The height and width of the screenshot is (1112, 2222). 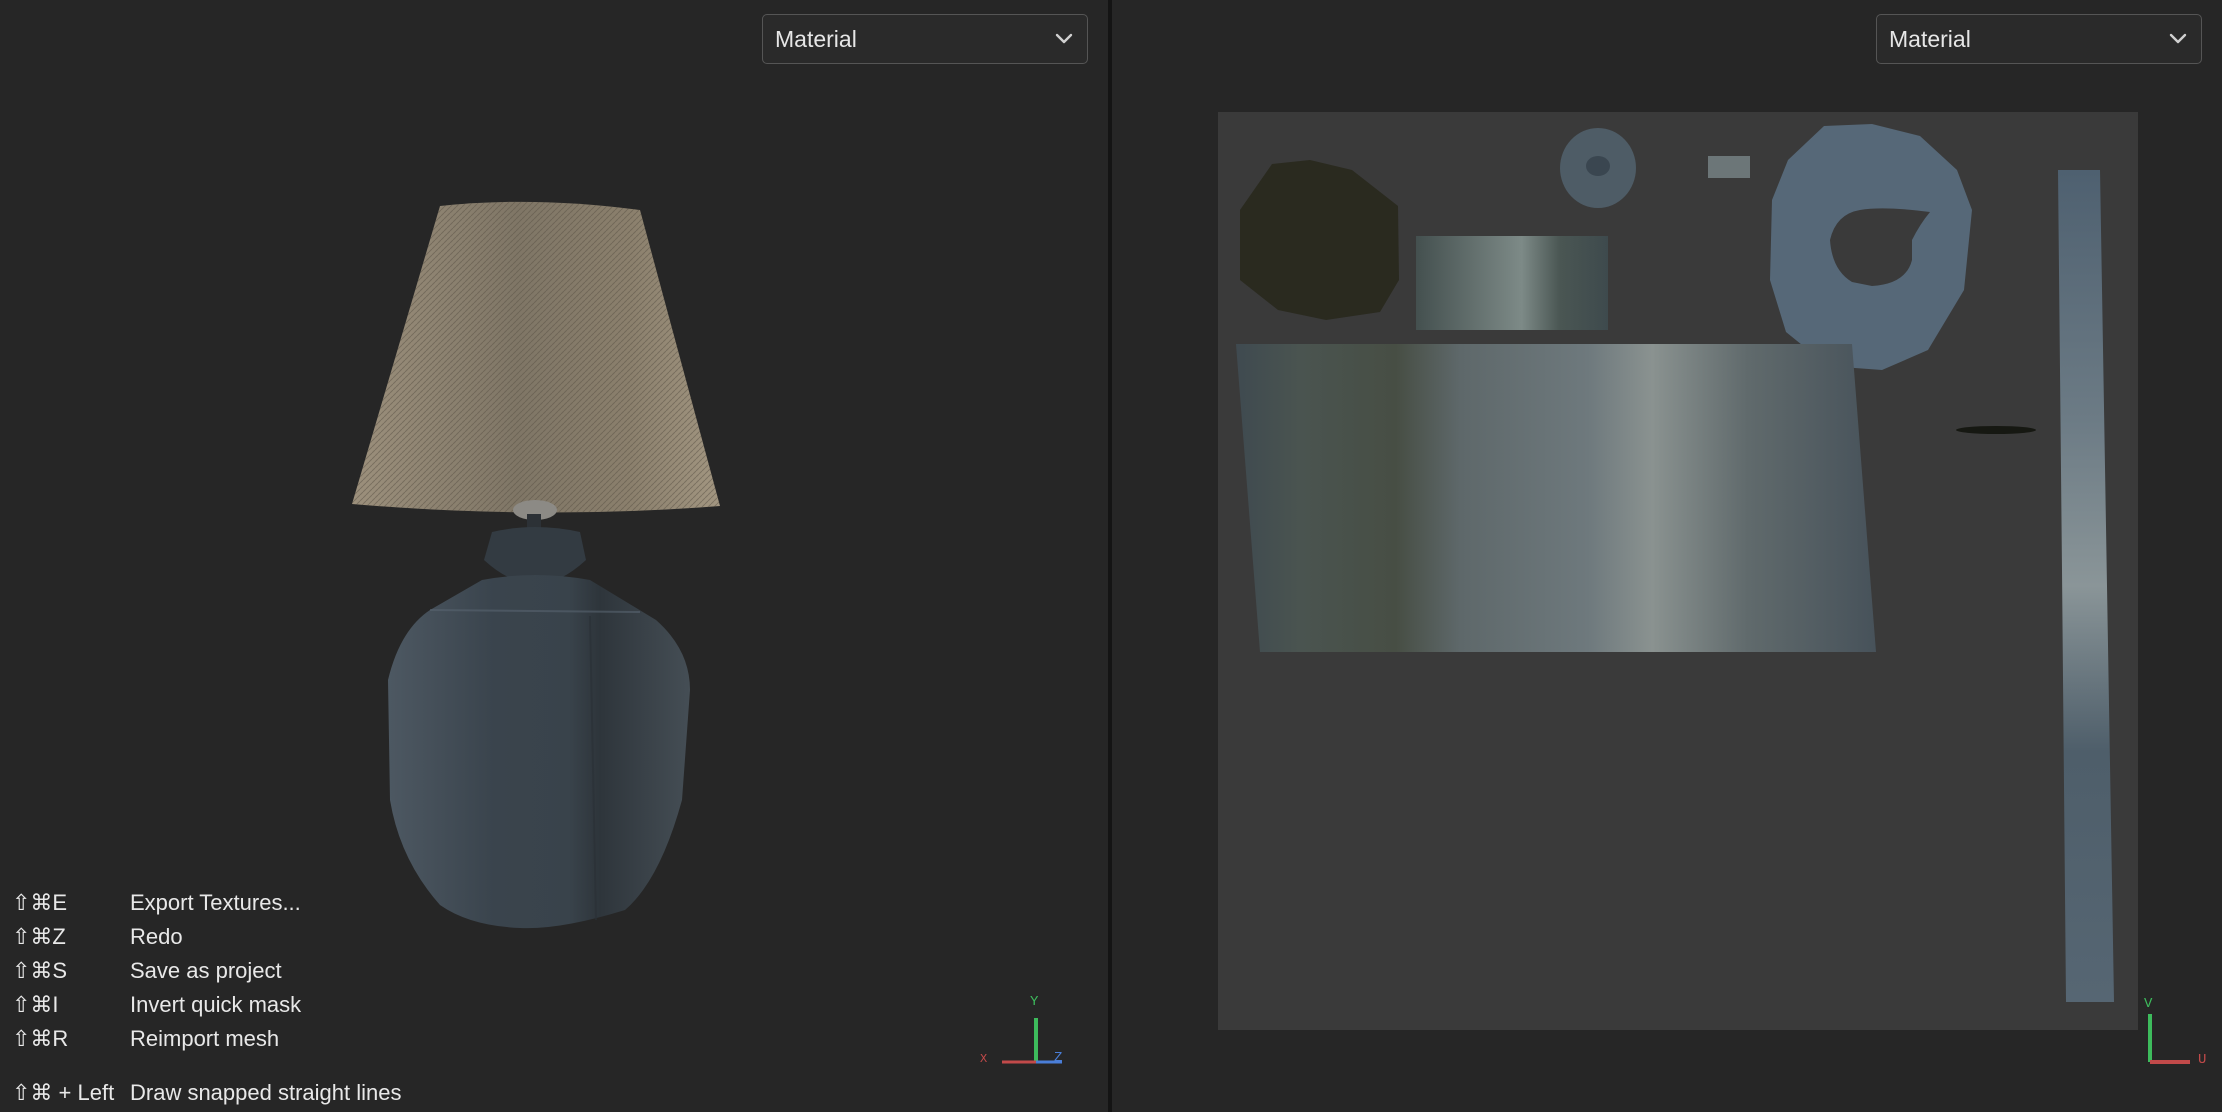 What do you see at coordinates (206, 937) in the screenshot?
I see `shortcut-row: ⇧⌘Z Redo` at bounding box center [206, 937].